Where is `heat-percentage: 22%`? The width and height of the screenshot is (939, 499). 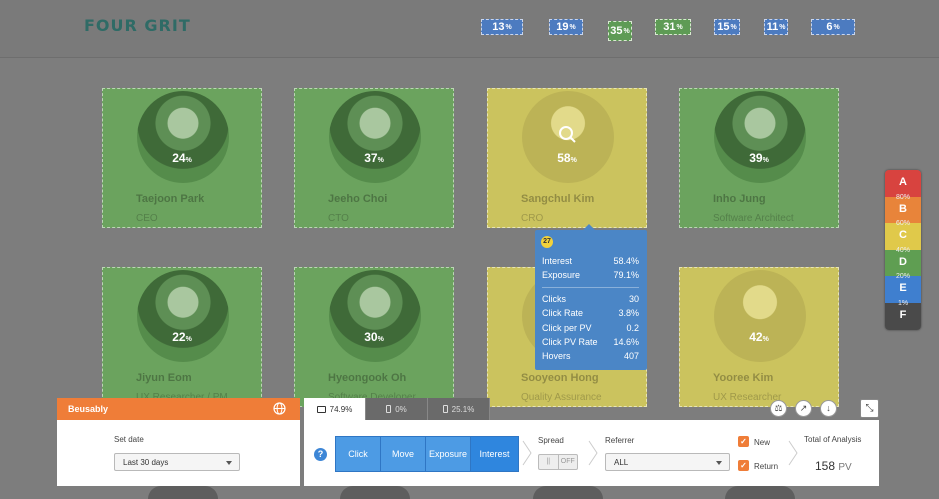 heat-percentage: 22% is located at coordinates (182, 337).